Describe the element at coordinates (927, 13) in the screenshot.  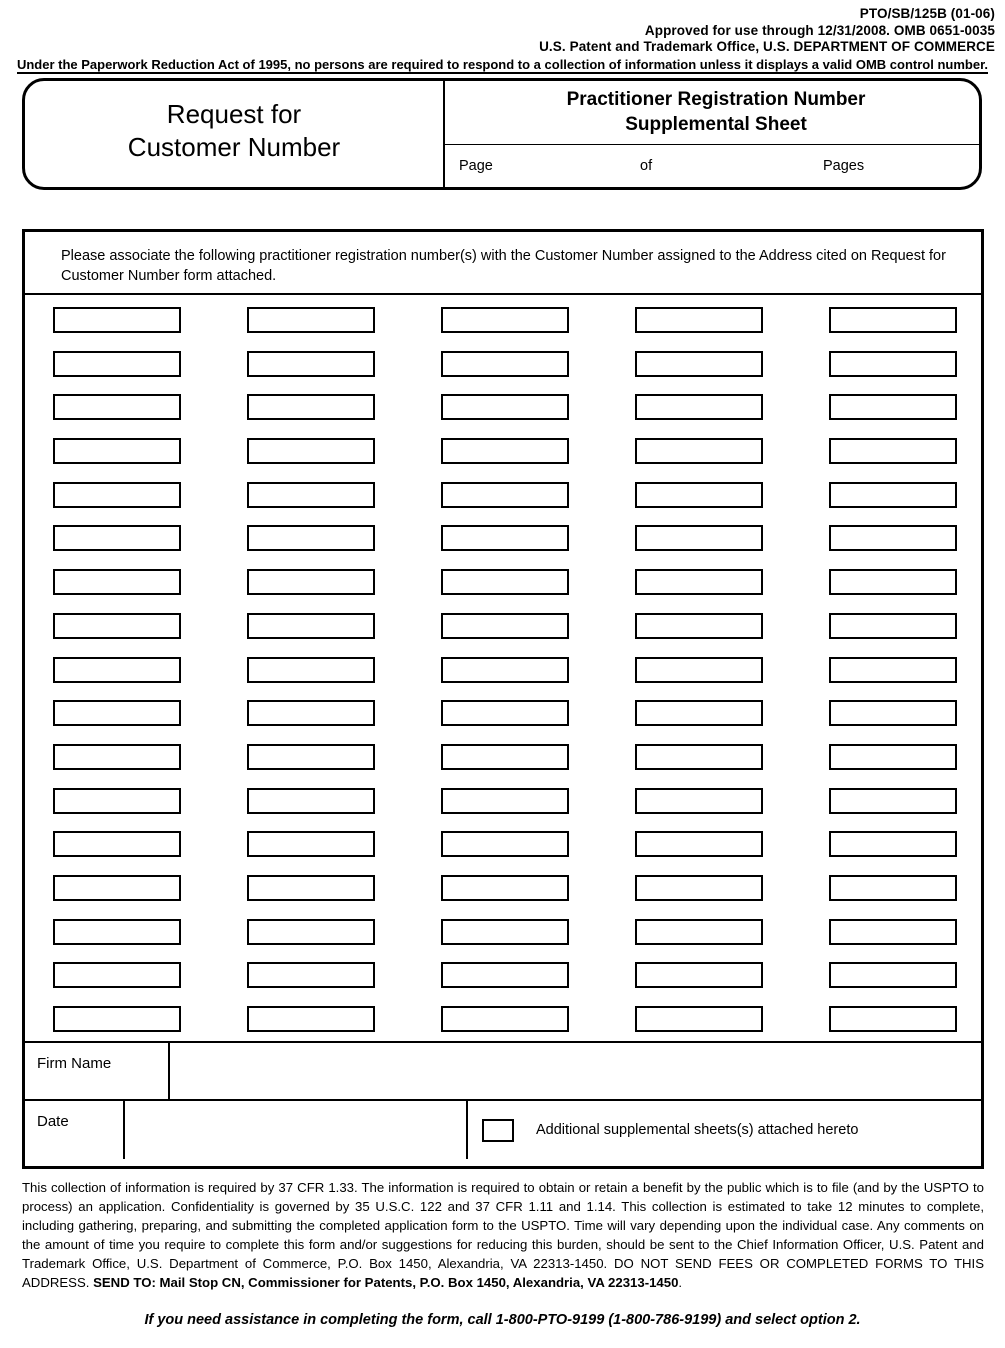
I see `form-number-line: PTO/SB/125B (01-06)` at that location.